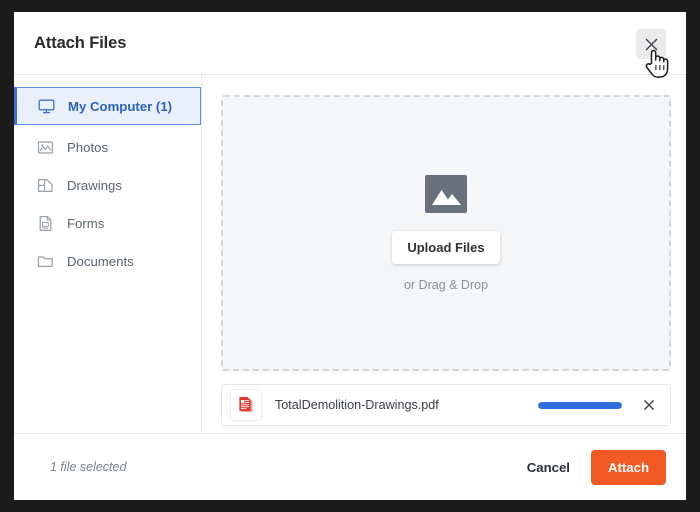 This screenshot has width=700, height=512. What do you see at coordinates (548, 467) in the screenshot?
I see `cancel-button: Cancel` at bounding box center [548, 467].